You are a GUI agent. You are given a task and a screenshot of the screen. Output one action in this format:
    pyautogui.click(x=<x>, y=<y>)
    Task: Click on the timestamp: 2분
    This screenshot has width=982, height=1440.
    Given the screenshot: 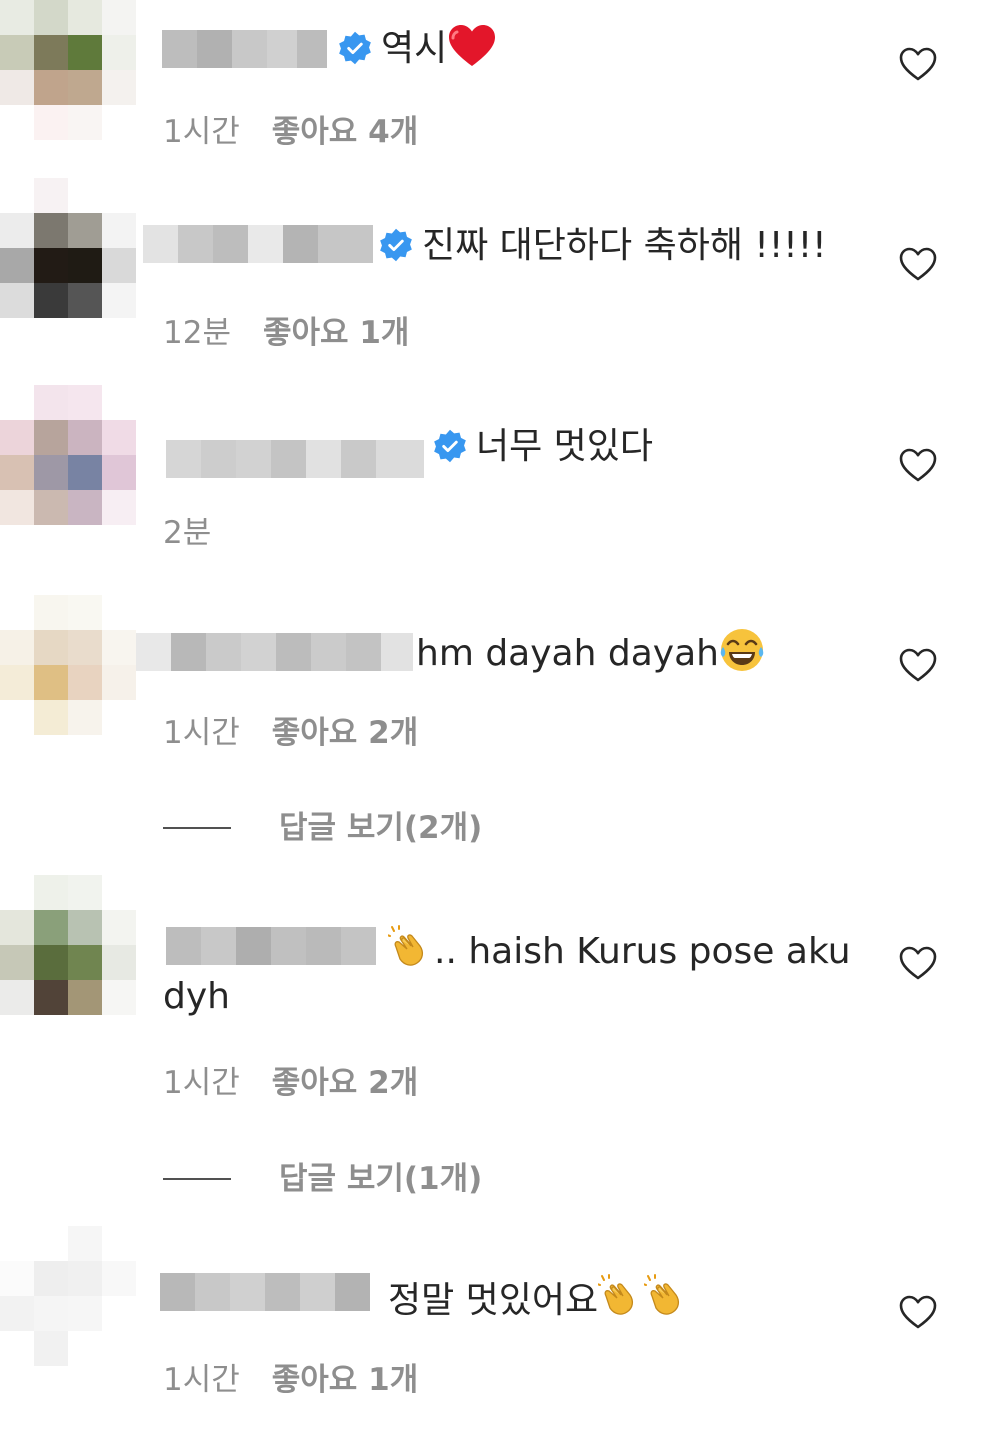 What is the action you would take?
    pyautogui.click(x=187, y=533)
    